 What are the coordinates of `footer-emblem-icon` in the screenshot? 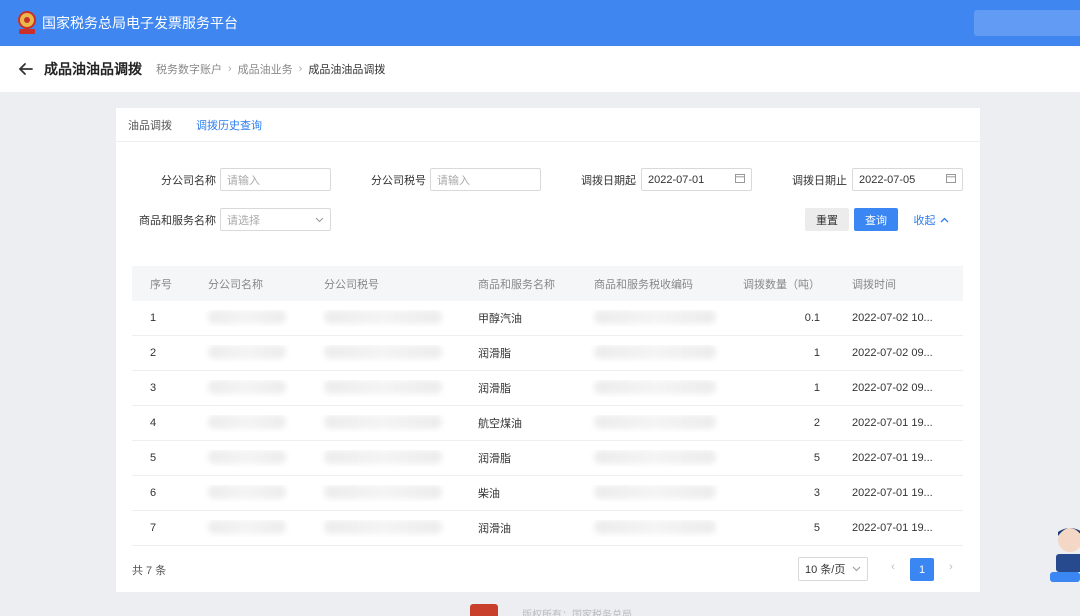 It's located at (484, 610).